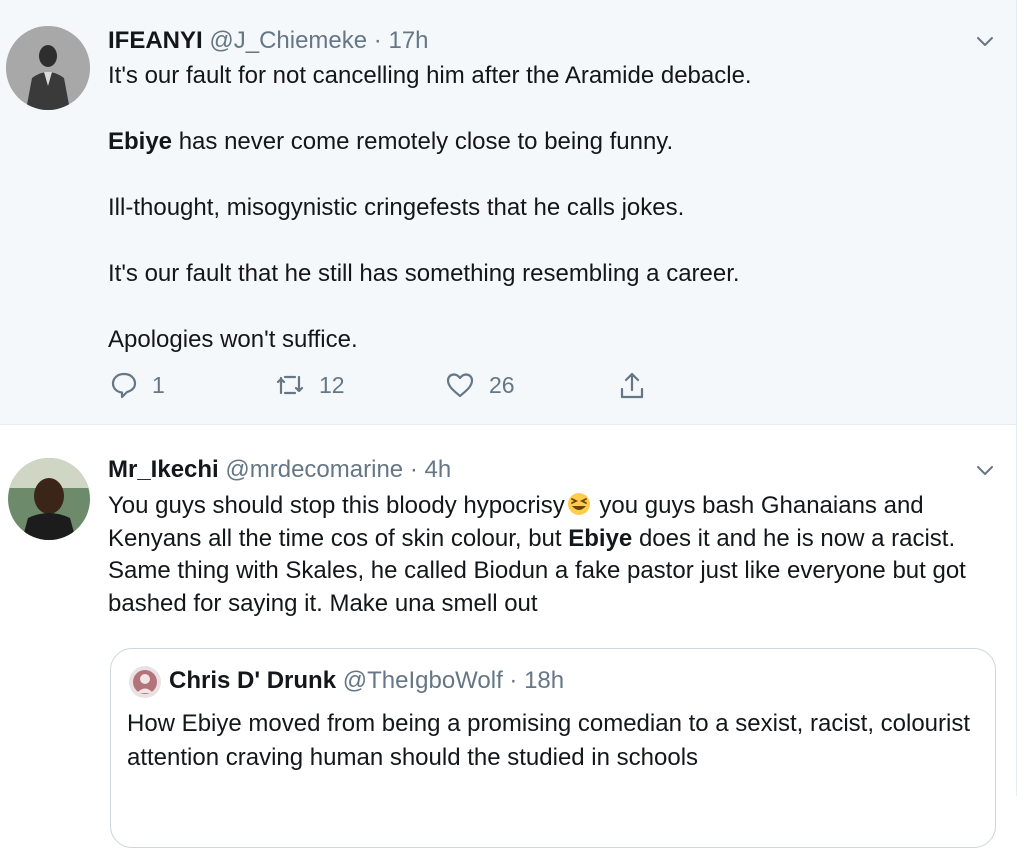  What do you see at coordinates (1016, 398) in the screenshot?
I see `column-border` at bounding box center [1016, 398].